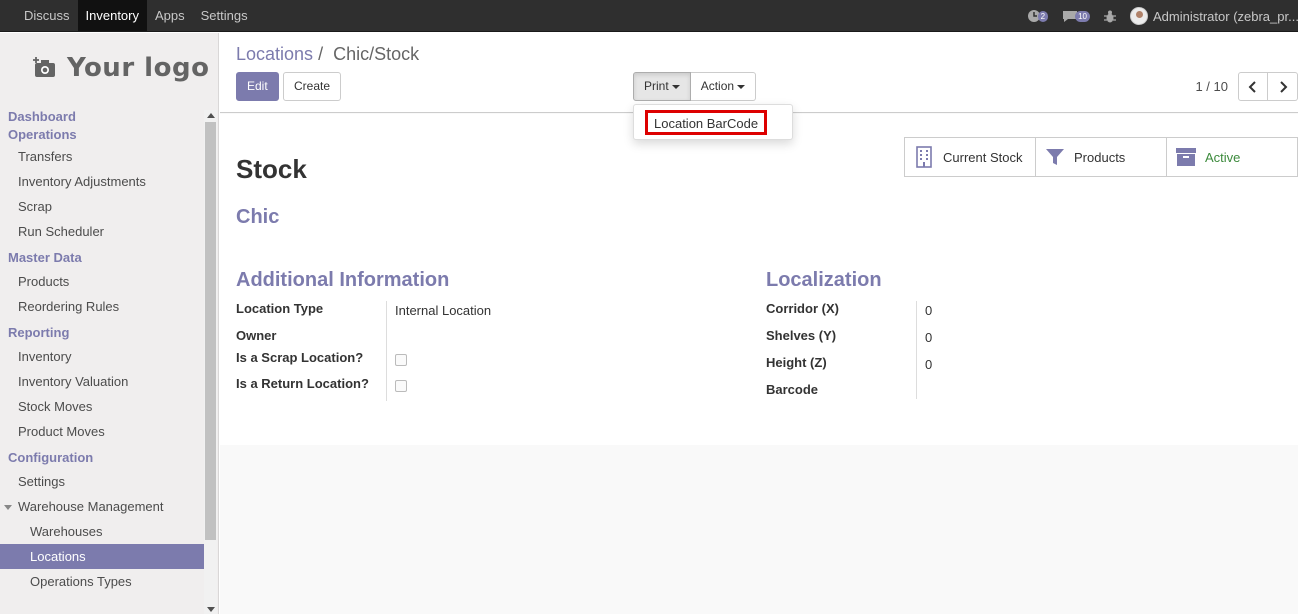 This screenshot has height=614, width=1298. Describe the element at coordinates (102, 381) in the screenshot. I see `sidebar-item-inventory-valuation: Inventory Valuation` at that location.